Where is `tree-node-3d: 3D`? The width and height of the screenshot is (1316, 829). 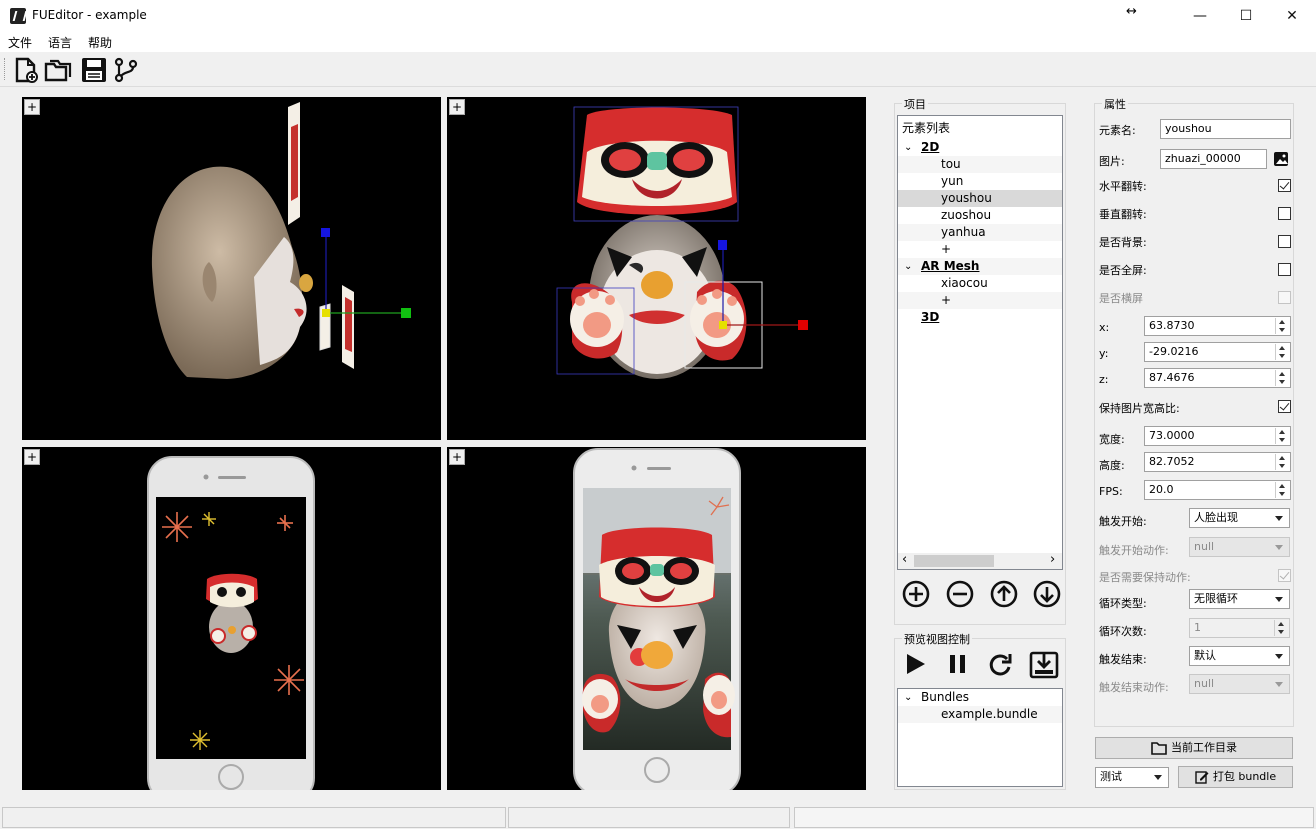
tree-node-3d: 3D is located at coordinates (980, 317).